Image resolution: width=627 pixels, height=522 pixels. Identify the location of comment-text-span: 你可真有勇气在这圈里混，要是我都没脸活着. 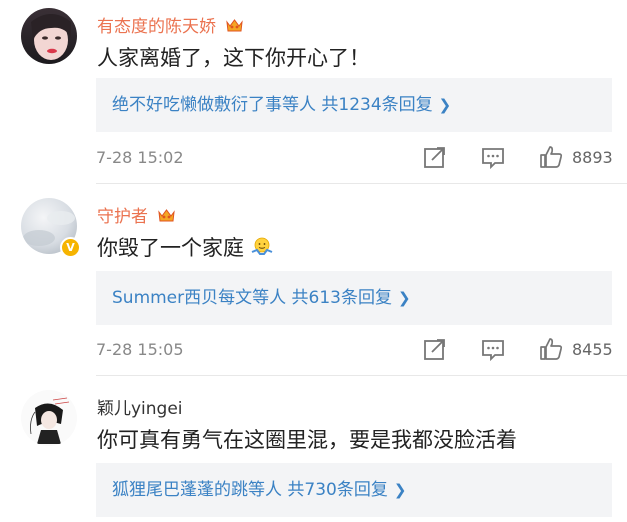
(307, 440).